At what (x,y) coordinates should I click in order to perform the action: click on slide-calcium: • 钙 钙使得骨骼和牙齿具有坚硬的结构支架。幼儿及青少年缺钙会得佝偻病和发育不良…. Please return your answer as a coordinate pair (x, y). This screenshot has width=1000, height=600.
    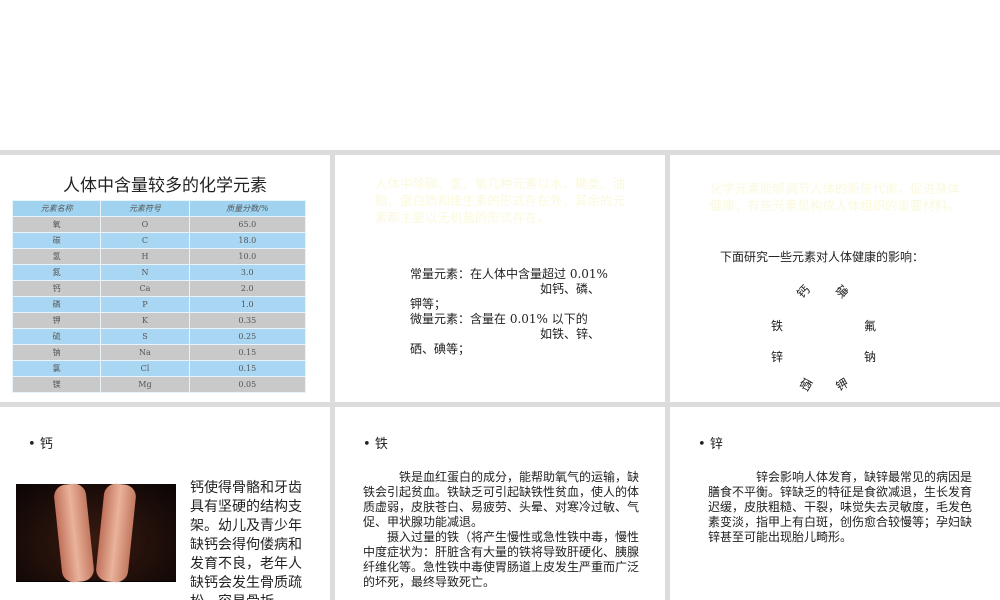
    Looking at the image, I should click on (165, 503).